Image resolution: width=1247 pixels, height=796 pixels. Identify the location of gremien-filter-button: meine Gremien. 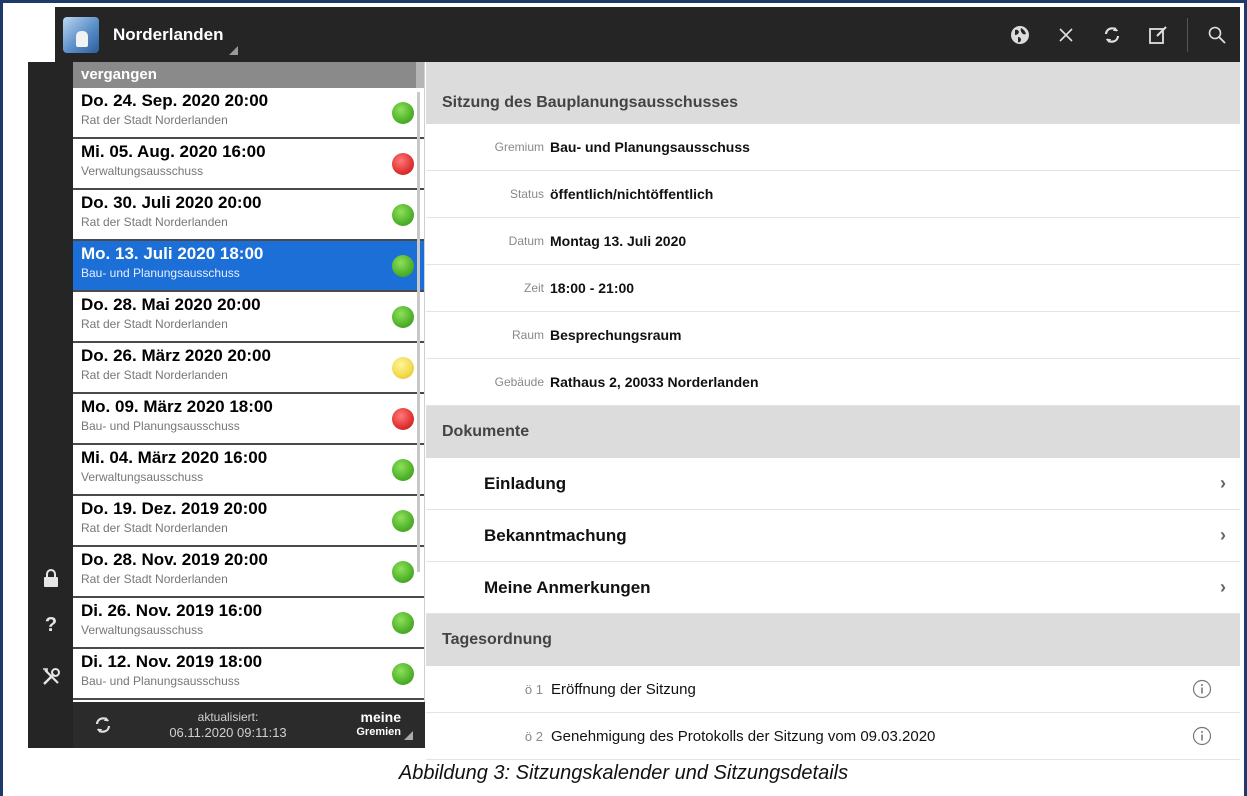
(384, 725).